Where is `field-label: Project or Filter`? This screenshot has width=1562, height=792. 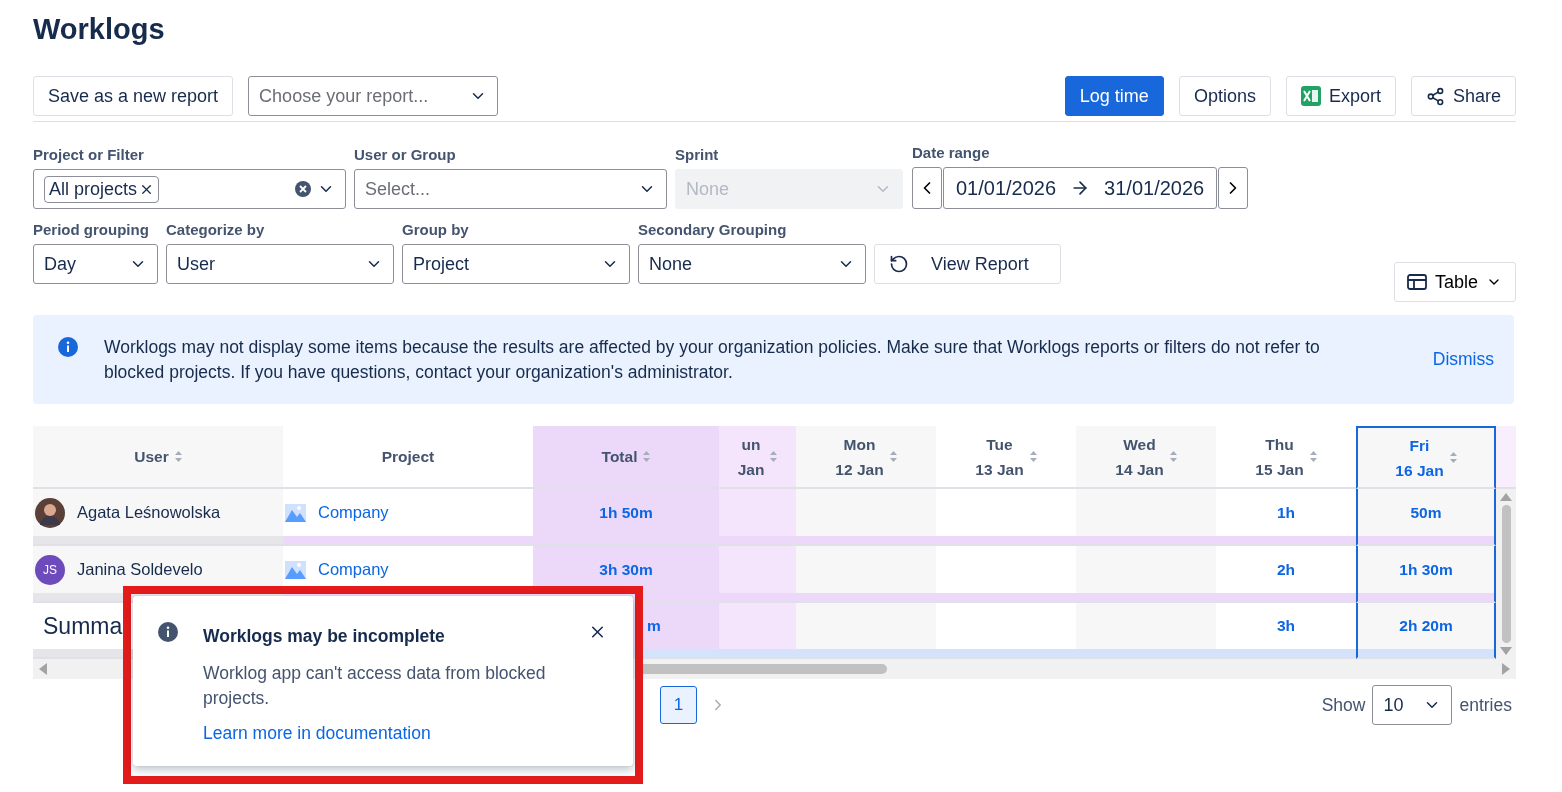
field-label: Project or Filter is located at coordinates (89, 154).